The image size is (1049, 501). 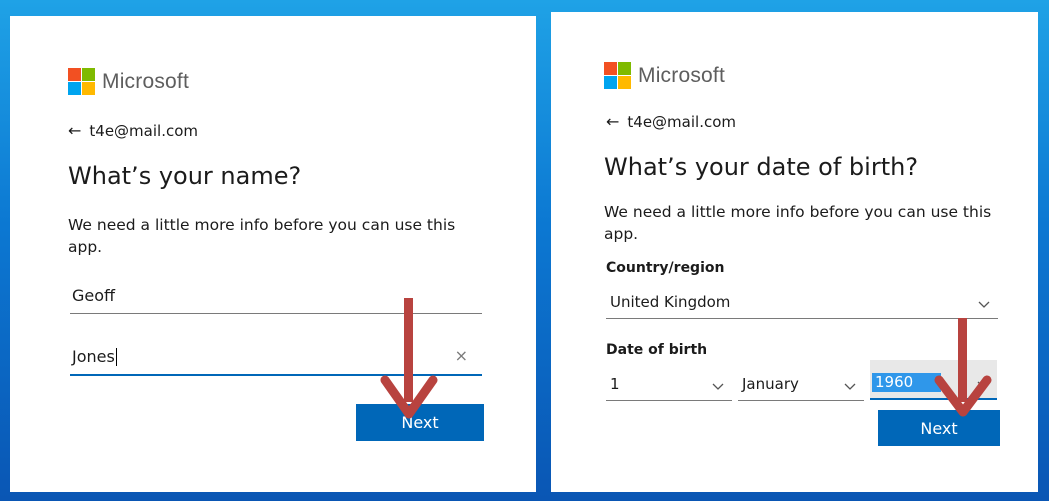 I want to click on last-name-value: Jones, so click(x=93, y=356).